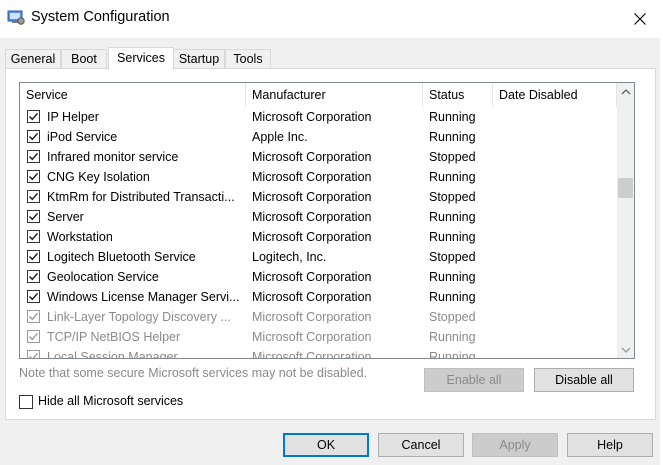 This screenshot has width=663, height=465. Describe the element at coordinates (26, 402) in the screenshot. I see `checkbox` at that location.